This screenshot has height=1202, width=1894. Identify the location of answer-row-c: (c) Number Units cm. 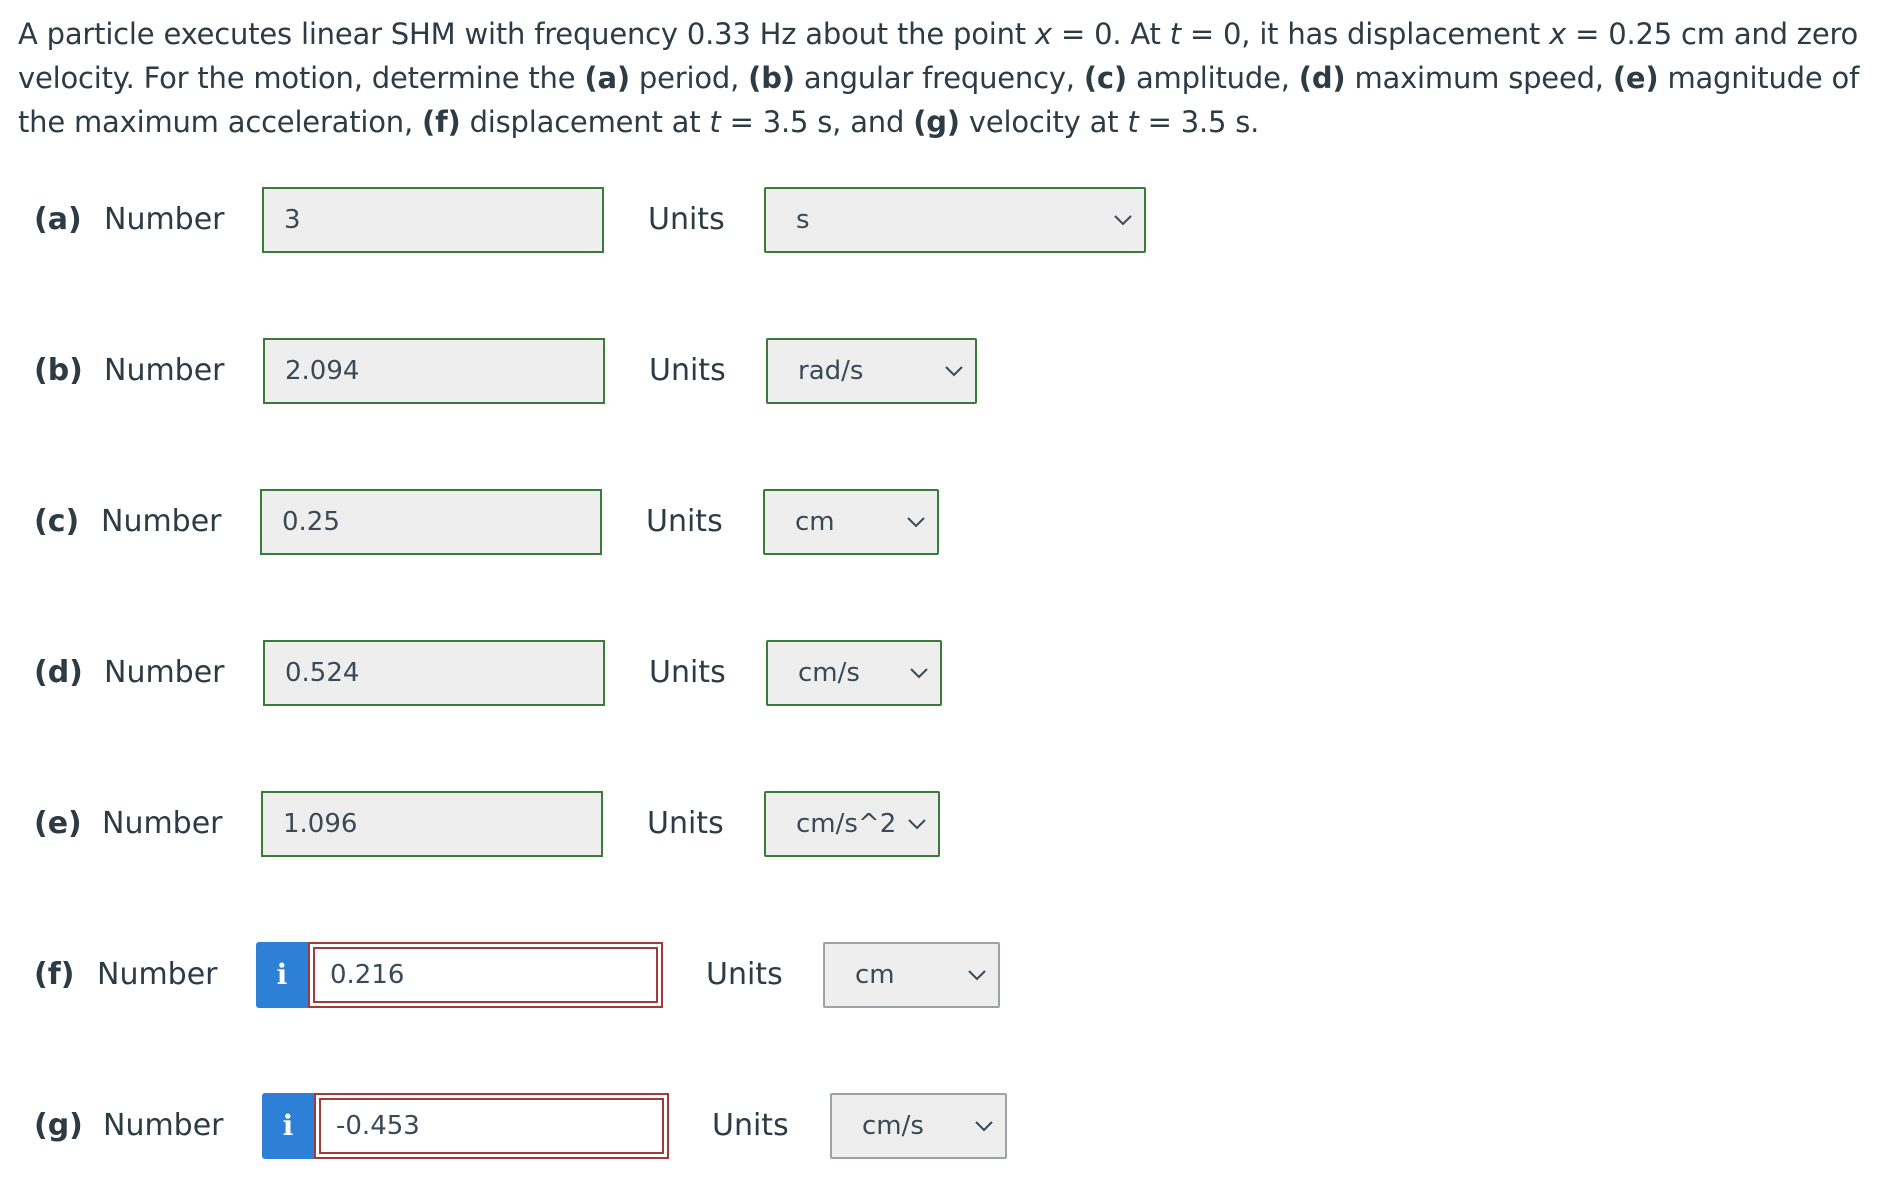
(947, 522).